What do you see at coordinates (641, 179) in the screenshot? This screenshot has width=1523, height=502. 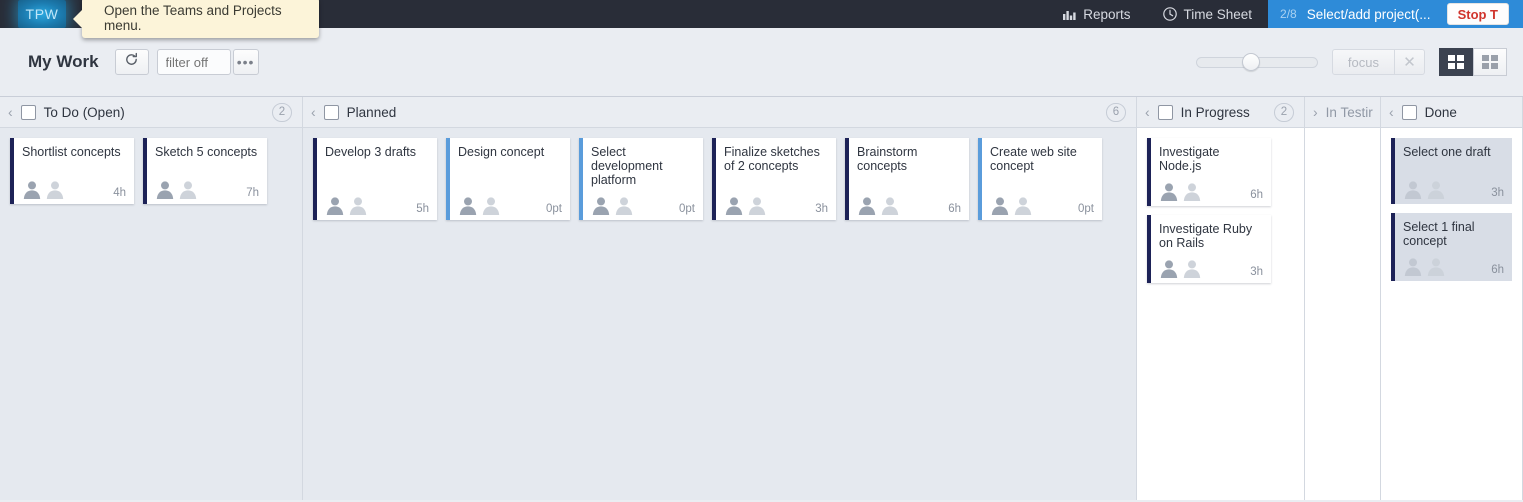 I see `task-card: Select development platform 0pt` at bounding box center [641, 179].